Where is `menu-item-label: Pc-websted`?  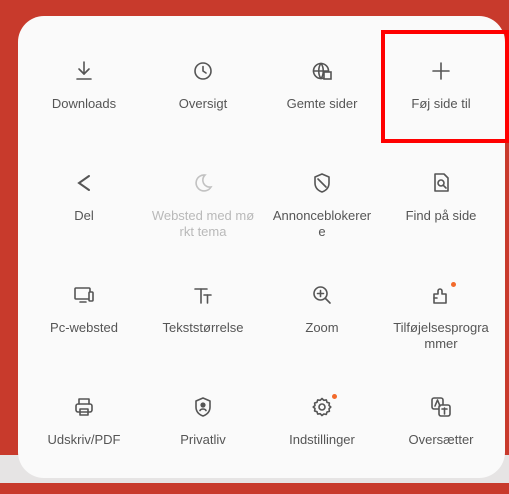
menu-item-label: Pc-websted is located at coordinates (84, 327).